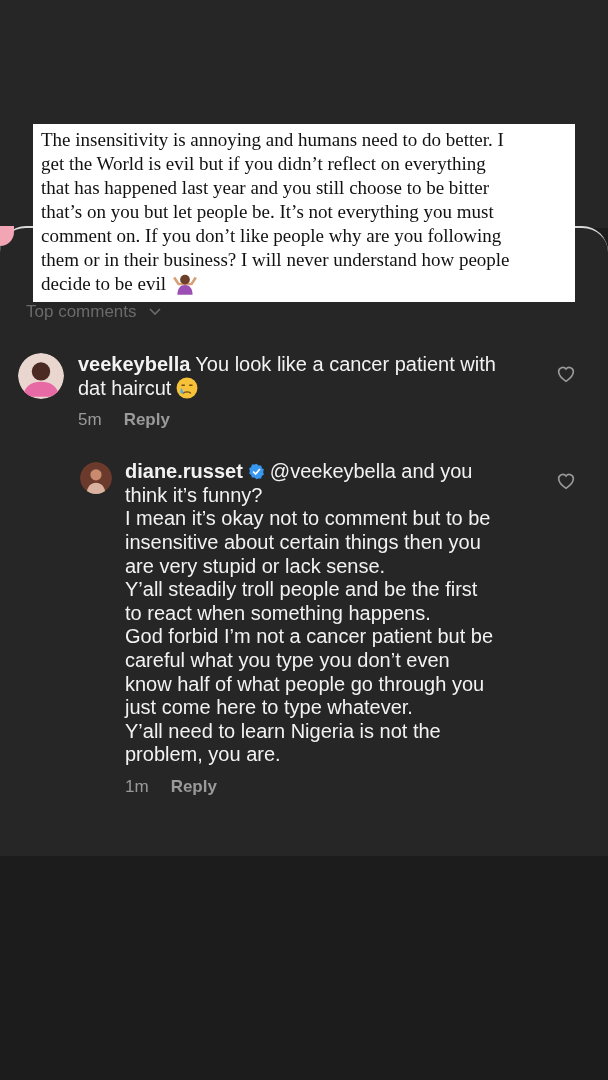  What do you see at coordinates (255, 566) in the screenshot?
I see `comment-text: are very stupid or lack sense.` at bounding box center [255, 566].